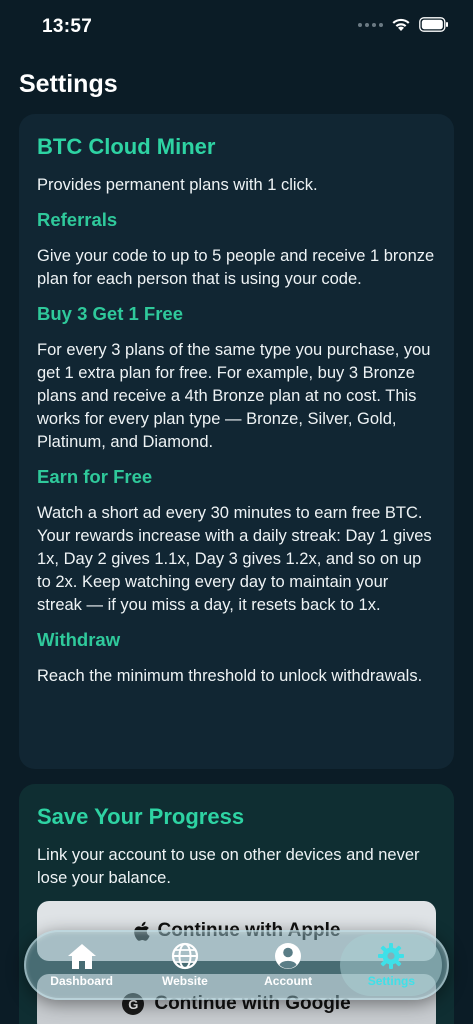  Describe the element at coordinates (110, 313) in the screenshot. I see `buy3get1-title: Buy 3 Get 1 Free` at that location.